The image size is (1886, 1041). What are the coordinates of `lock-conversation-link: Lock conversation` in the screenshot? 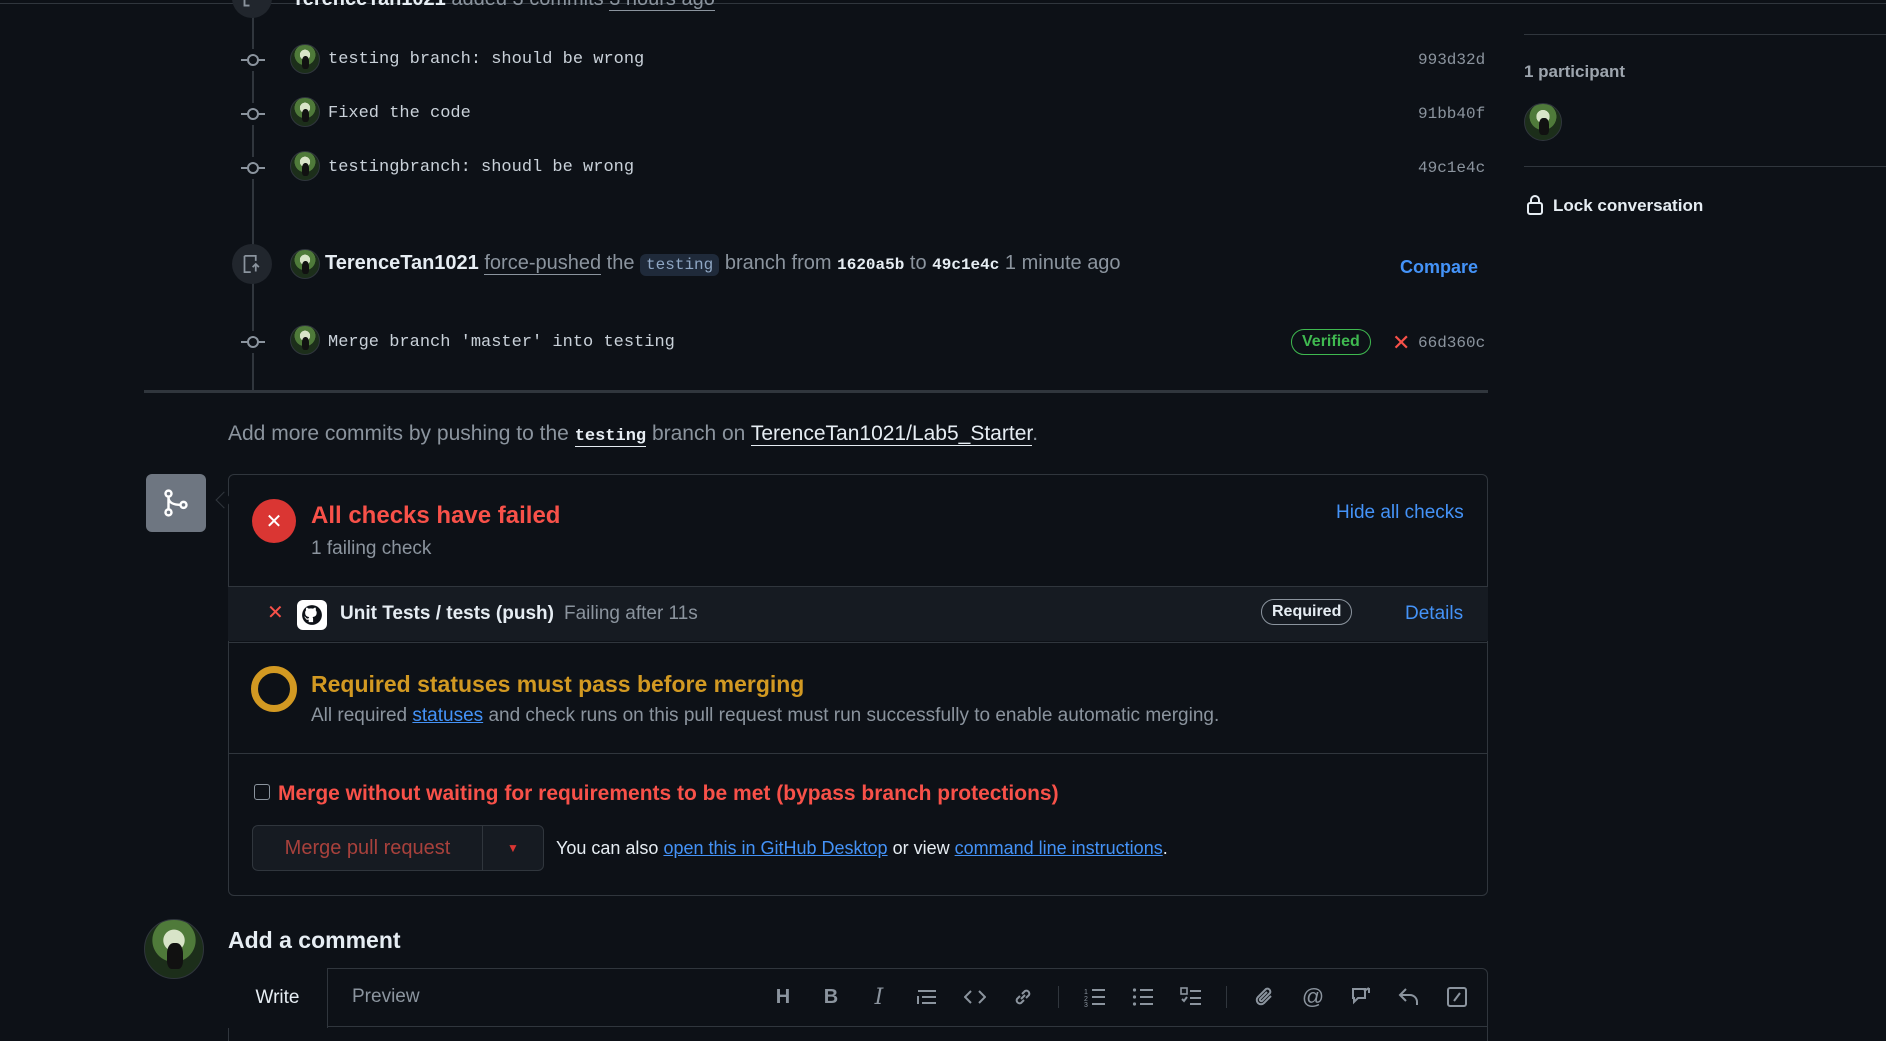 It's located at (1628, 206).